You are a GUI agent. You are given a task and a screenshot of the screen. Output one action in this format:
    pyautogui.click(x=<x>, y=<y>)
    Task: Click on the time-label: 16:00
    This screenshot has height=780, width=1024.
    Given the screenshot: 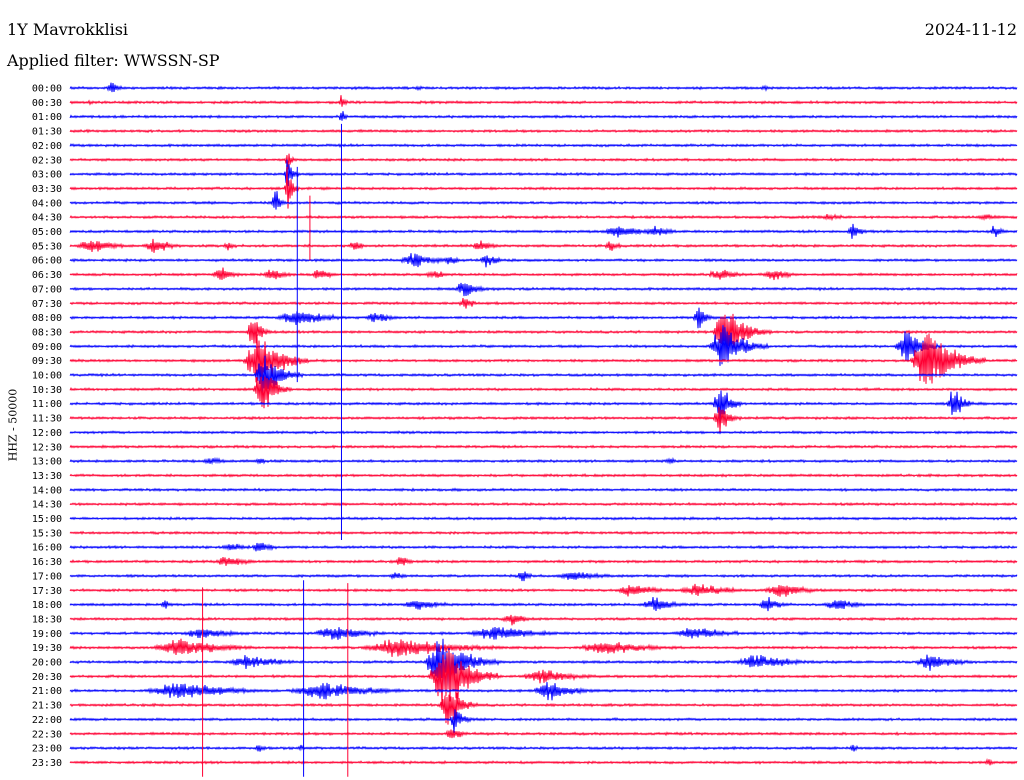 What is the action you would take?
    pyautogui.click(x=47, y=548)
    